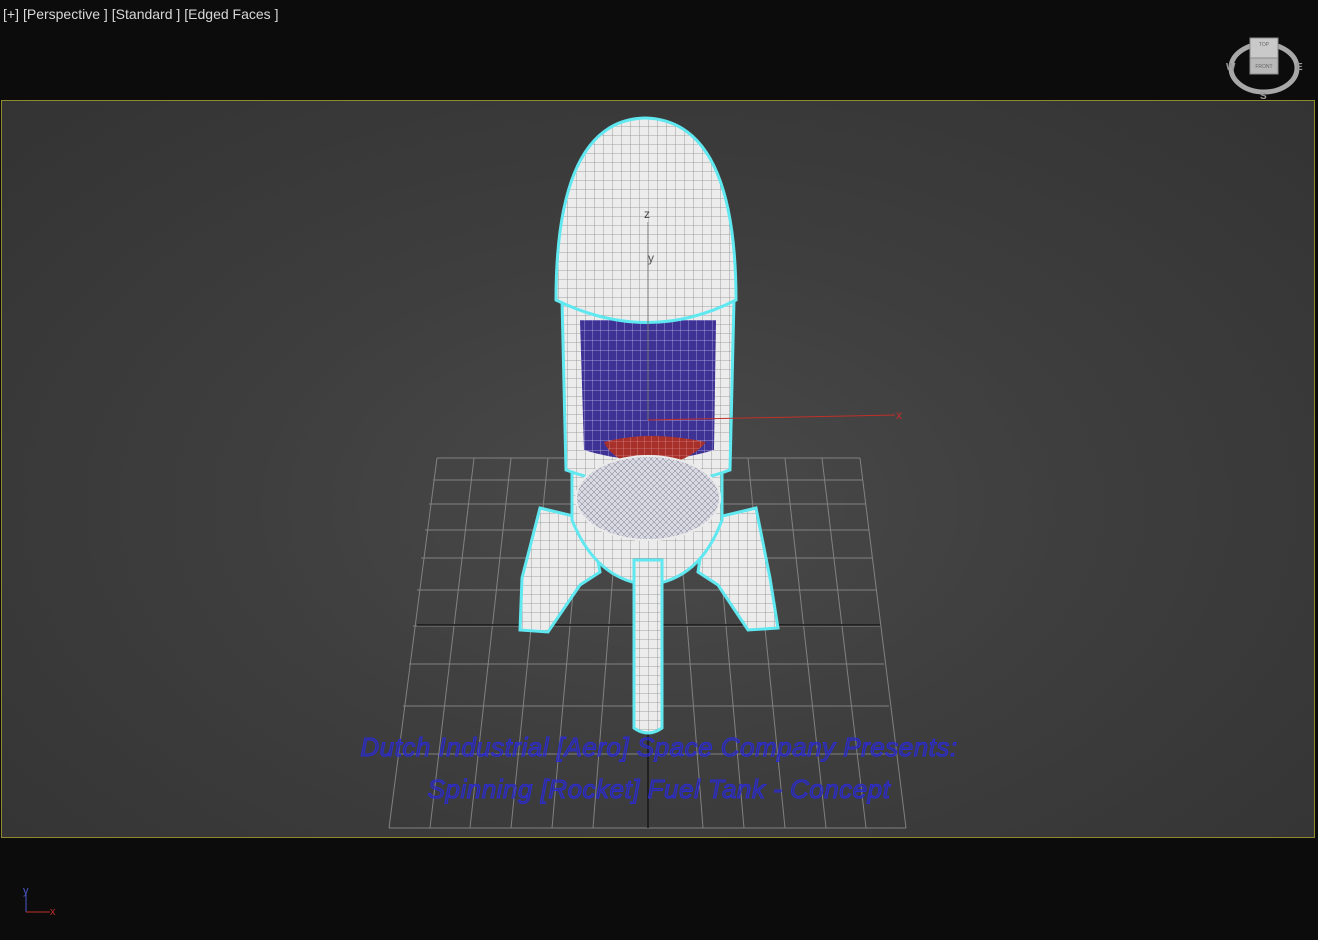 This screenshot has width=1318, height=940. What do you see at coordinates (659, 789) in the screenshot?
I see `scene-title-line-2: Spinning [Rocket] Fuel Tank - Concept` at bounding box center [659, 789].